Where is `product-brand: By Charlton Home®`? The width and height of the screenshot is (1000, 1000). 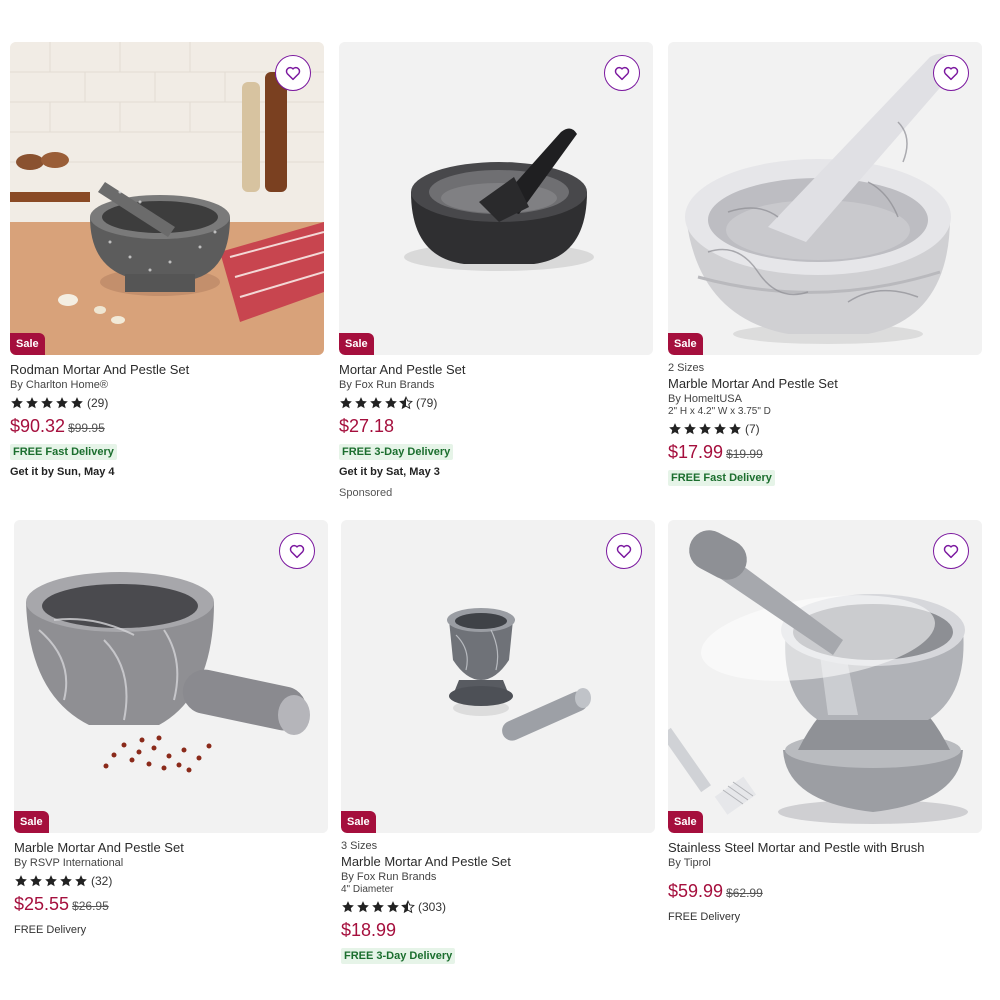 product-brand: By Charlton Home® is located at coordinates (167, 385).